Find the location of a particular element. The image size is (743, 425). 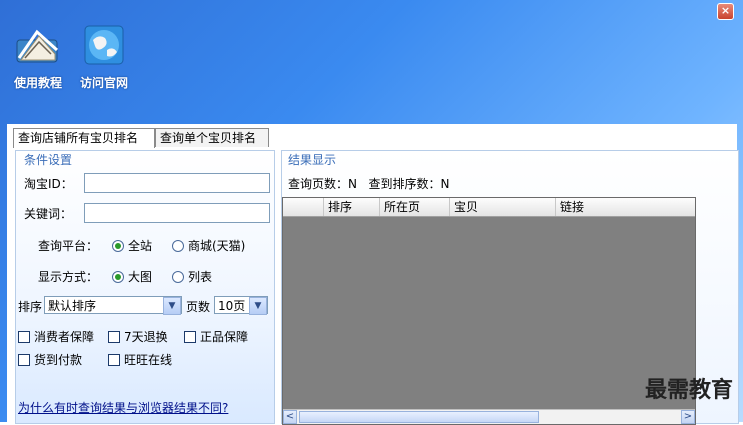

sort-select: 默认排序 ▼ is located at coordinates (113, 305).